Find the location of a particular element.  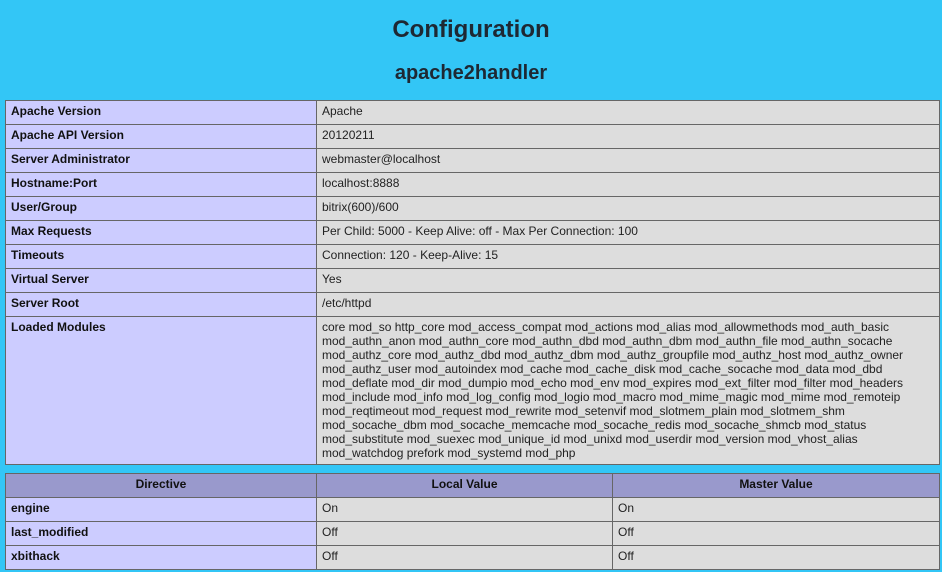

column-header-local-value: Local Value is located at coordinates (464, 485).